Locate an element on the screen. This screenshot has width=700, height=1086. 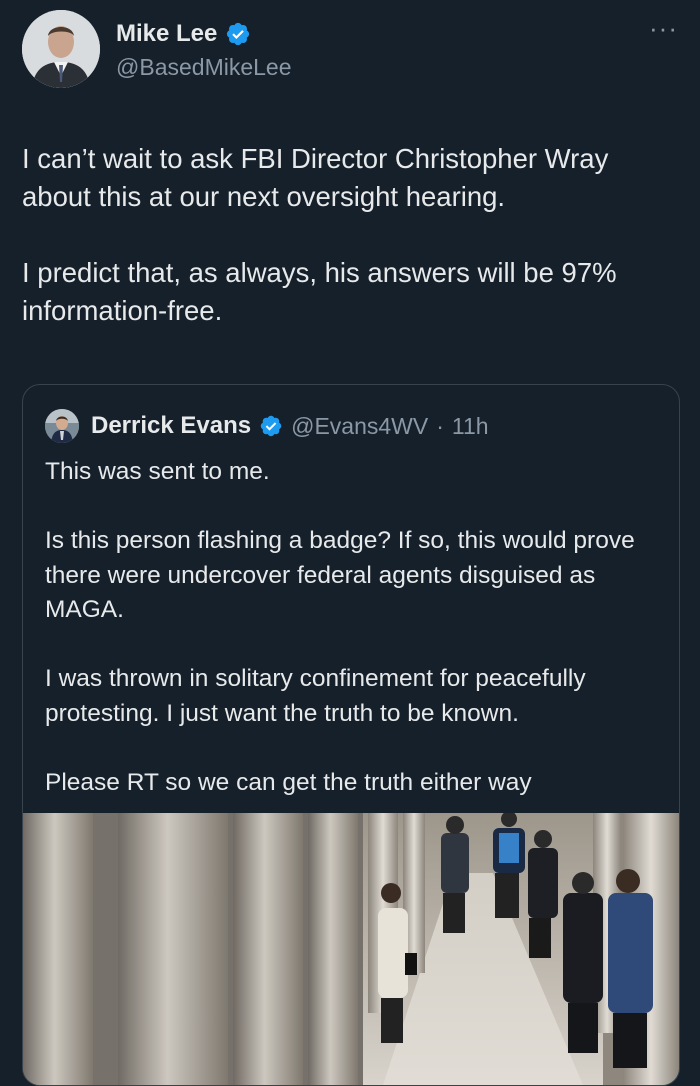
author-name: Mike Lee is located at coordinates (166, 34).